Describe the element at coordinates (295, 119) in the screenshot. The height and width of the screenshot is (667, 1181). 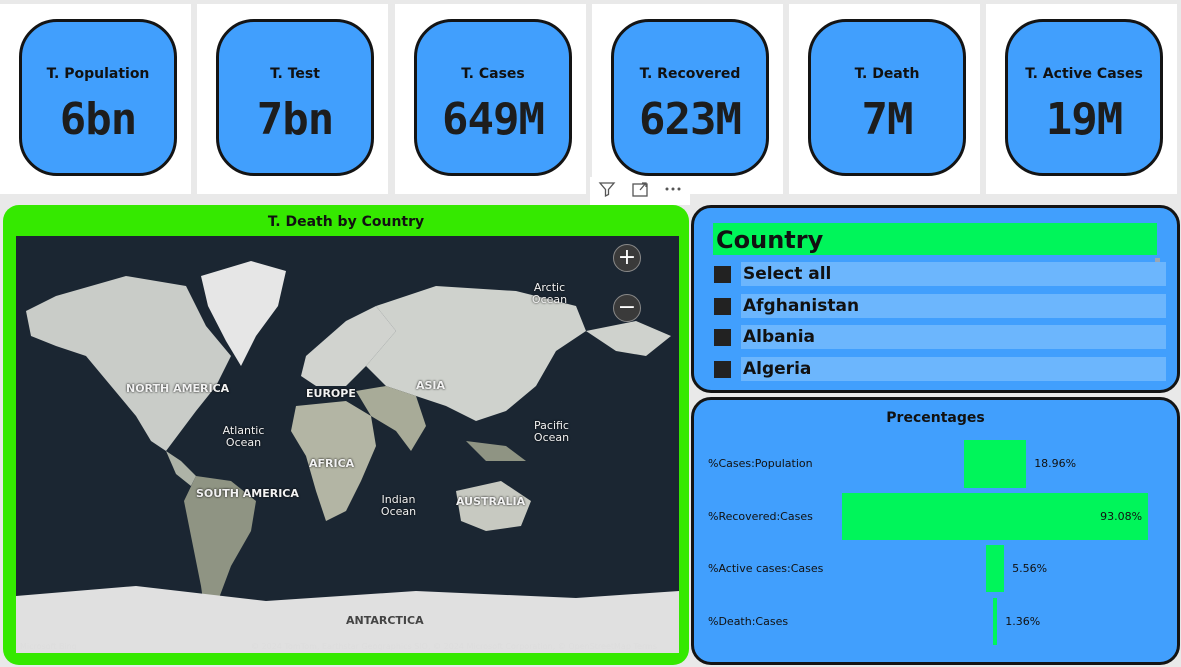
I see `kpi-value: 7bn` at that location.